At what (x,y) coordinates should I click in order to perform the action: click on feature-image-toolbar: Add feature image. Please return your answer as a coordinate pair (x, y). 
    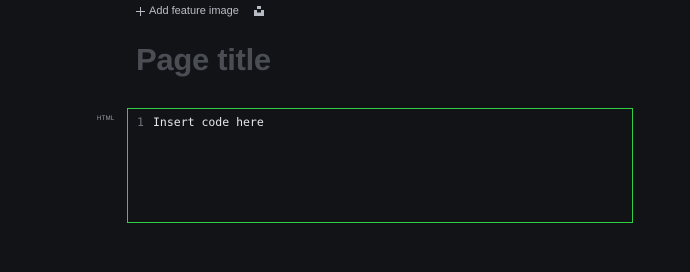
    Looking at the image, I should click on (200, 11).